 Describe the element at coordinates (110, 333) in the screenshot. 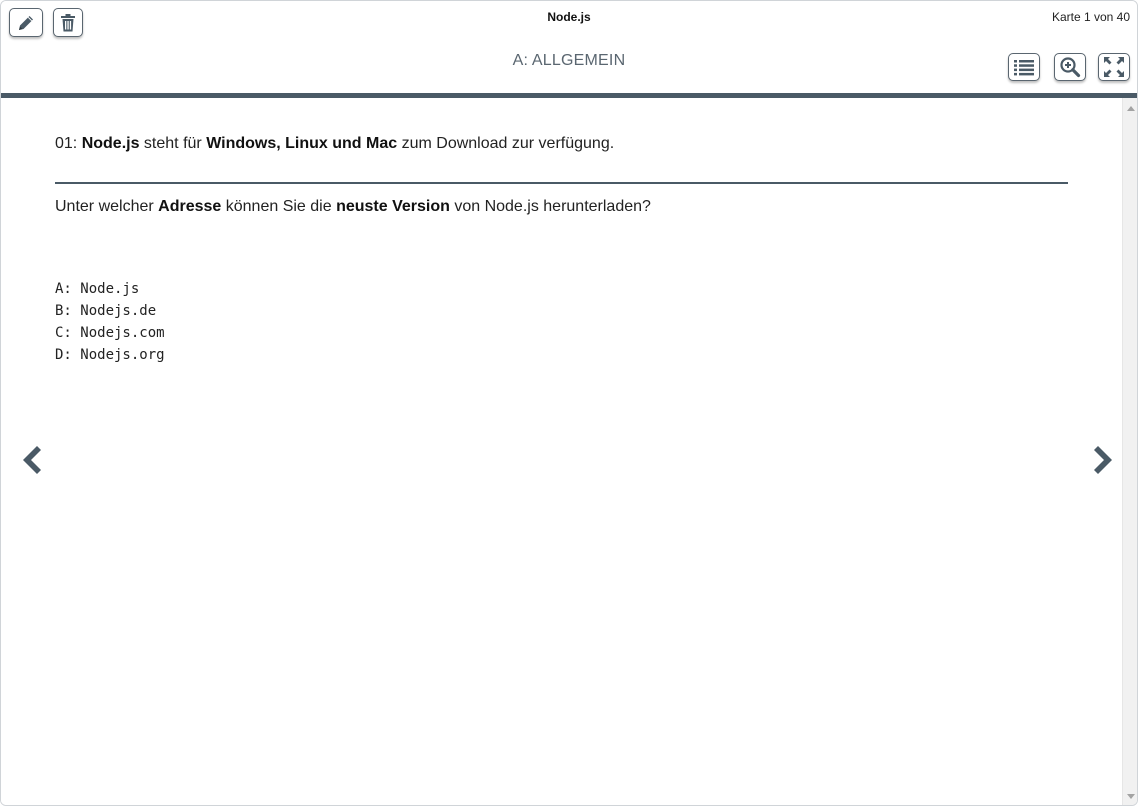

I see `answer-option-c: C: Nodejs.com` at that location.